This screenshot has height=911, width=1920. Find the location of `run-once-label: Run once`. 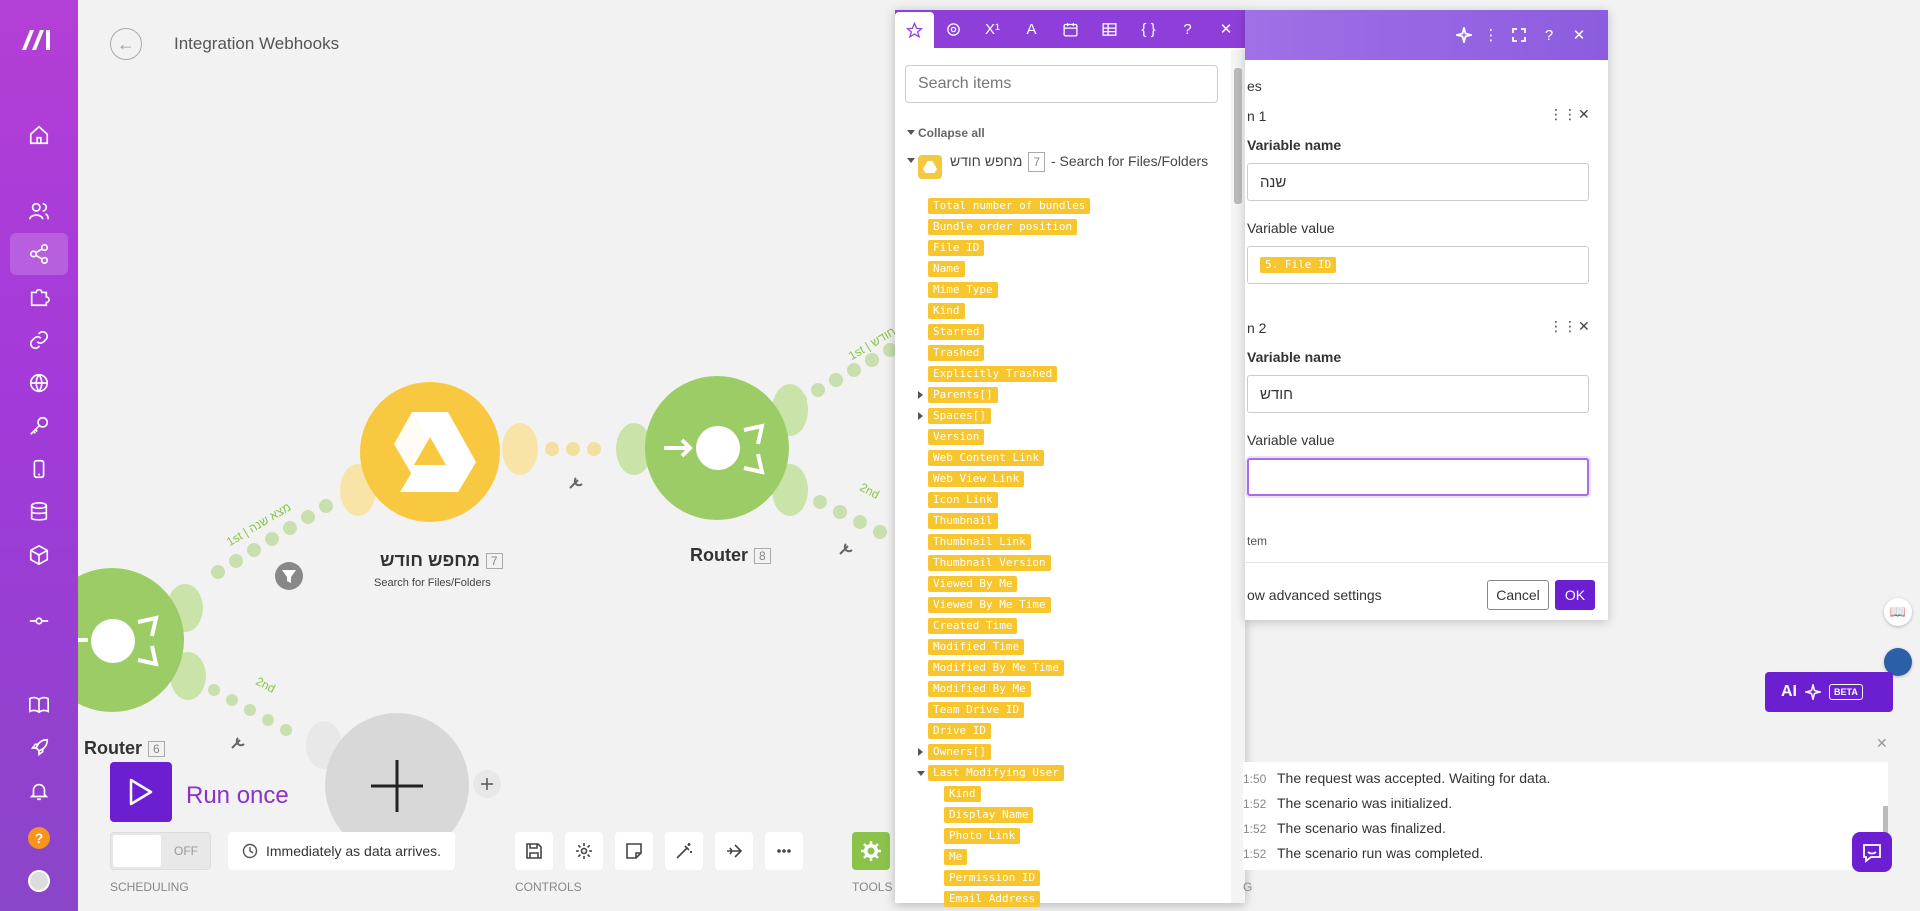

run-once-label: Run once is located at coordinates (237, 796).